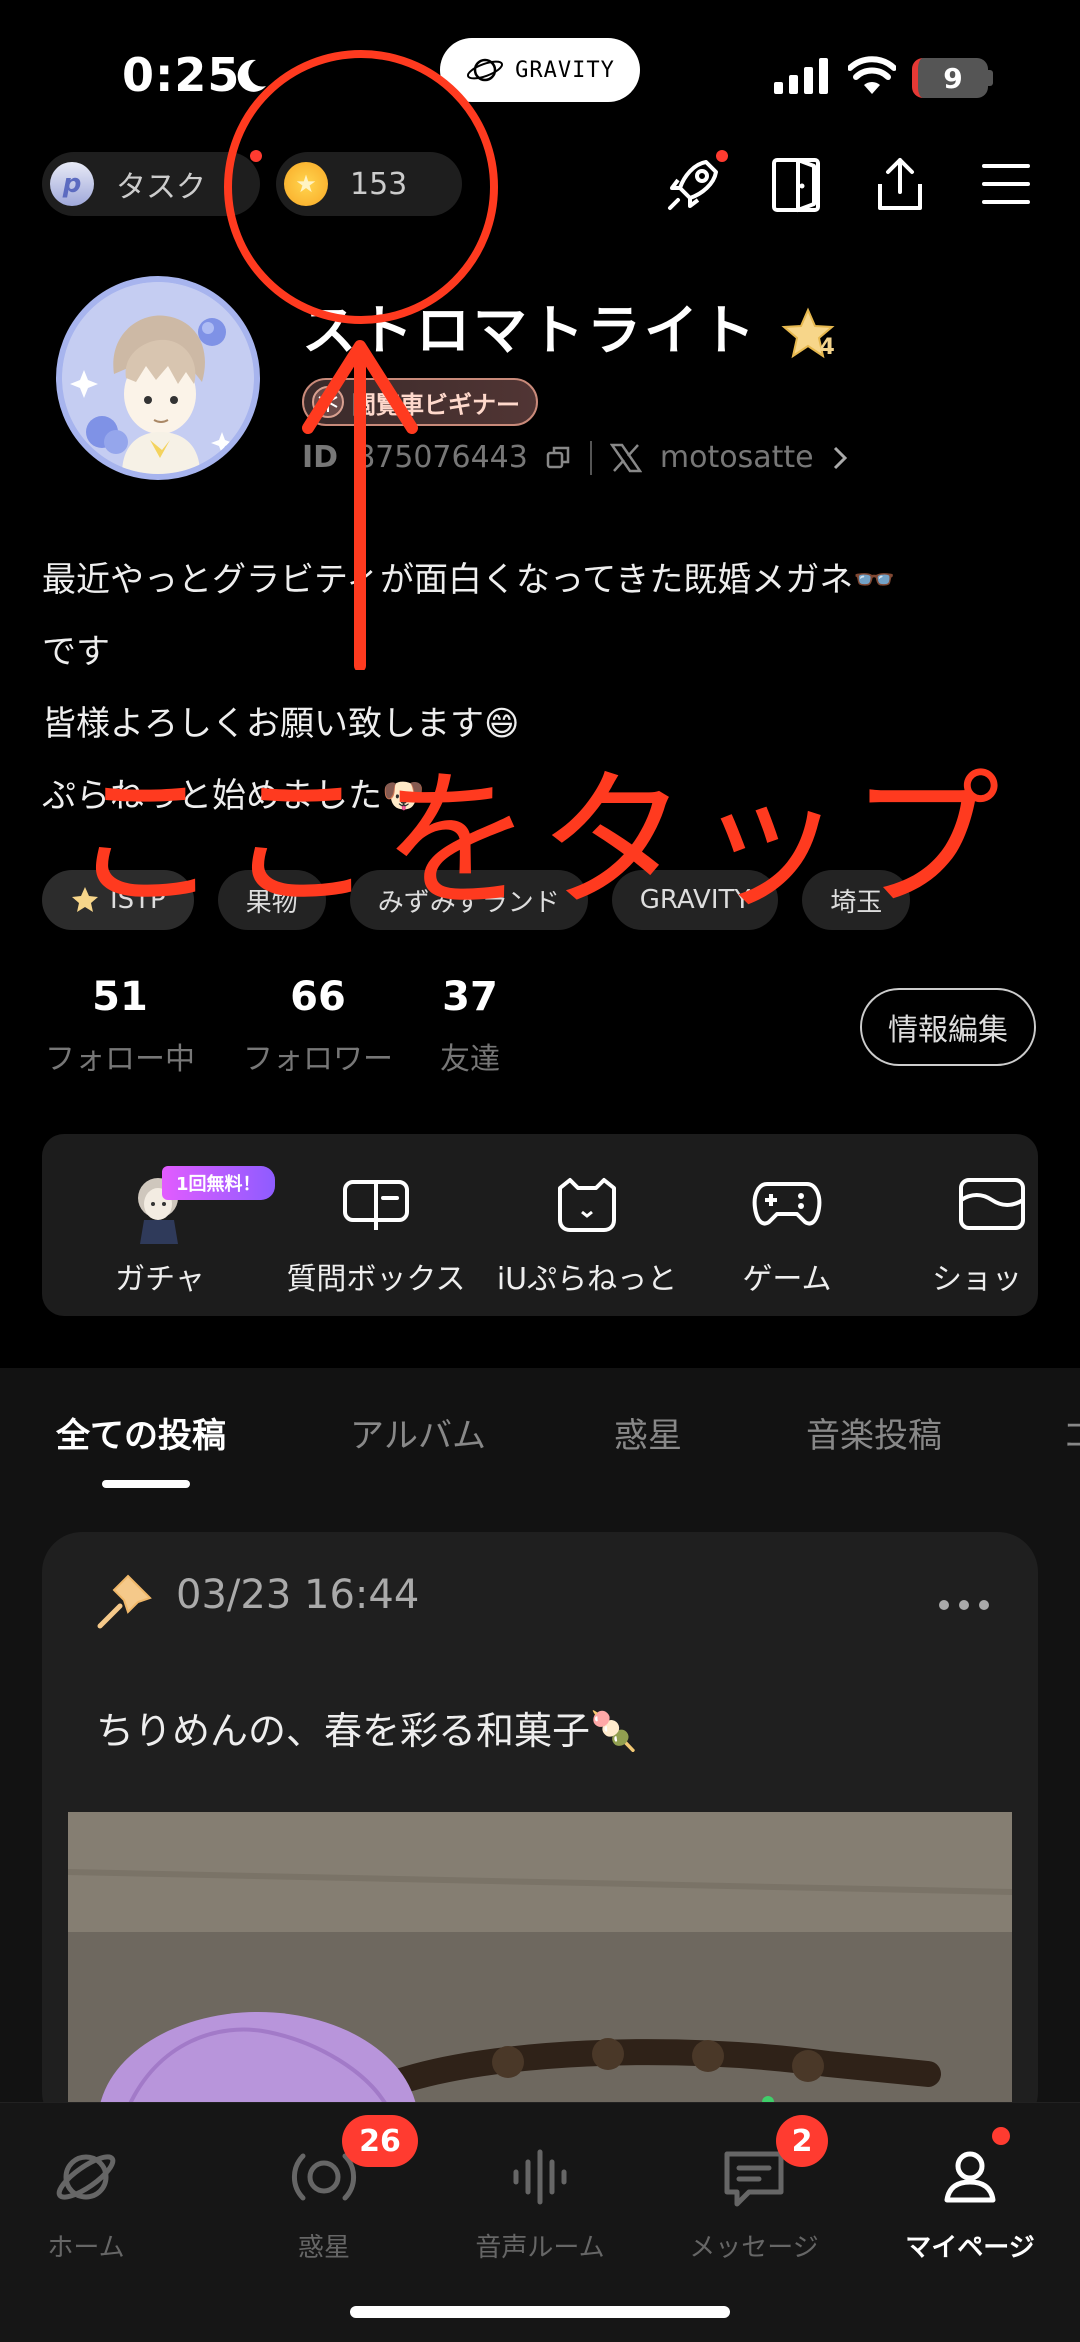 This screenshot has height=2342, width=1080. What do you see at coordinates (565, 70) in the screenshot?
I see `app-pill-label: GRAVITY` at bounding box center [565, 70].